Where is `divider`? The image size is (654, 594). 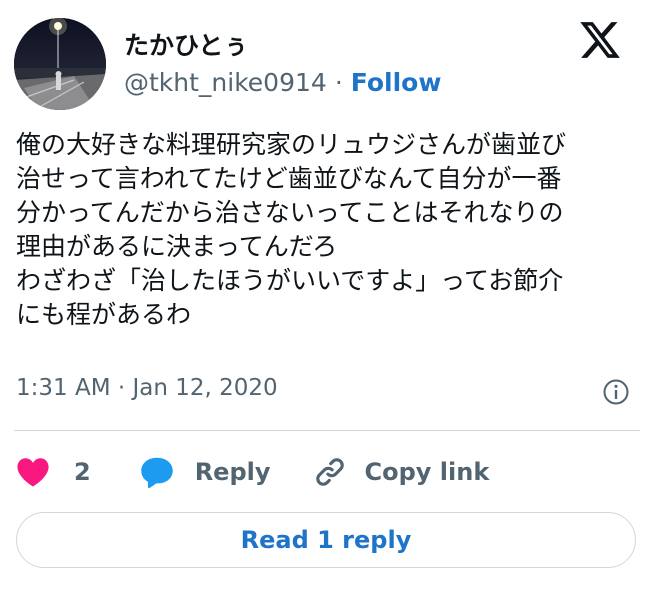
divider is located at coordinates (327, 430).